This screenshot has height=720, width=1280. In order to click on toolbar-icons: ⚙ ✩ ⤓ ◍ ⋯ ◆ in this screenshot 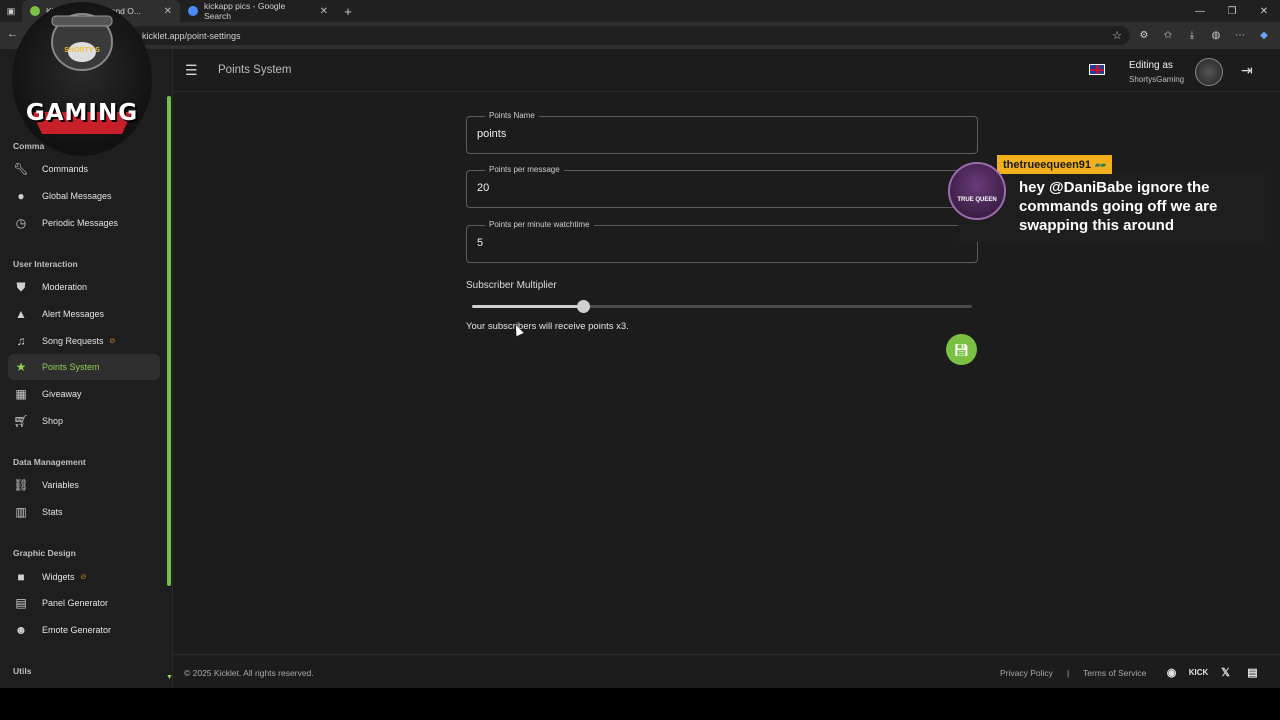, I will do `click(1204, 35)`.